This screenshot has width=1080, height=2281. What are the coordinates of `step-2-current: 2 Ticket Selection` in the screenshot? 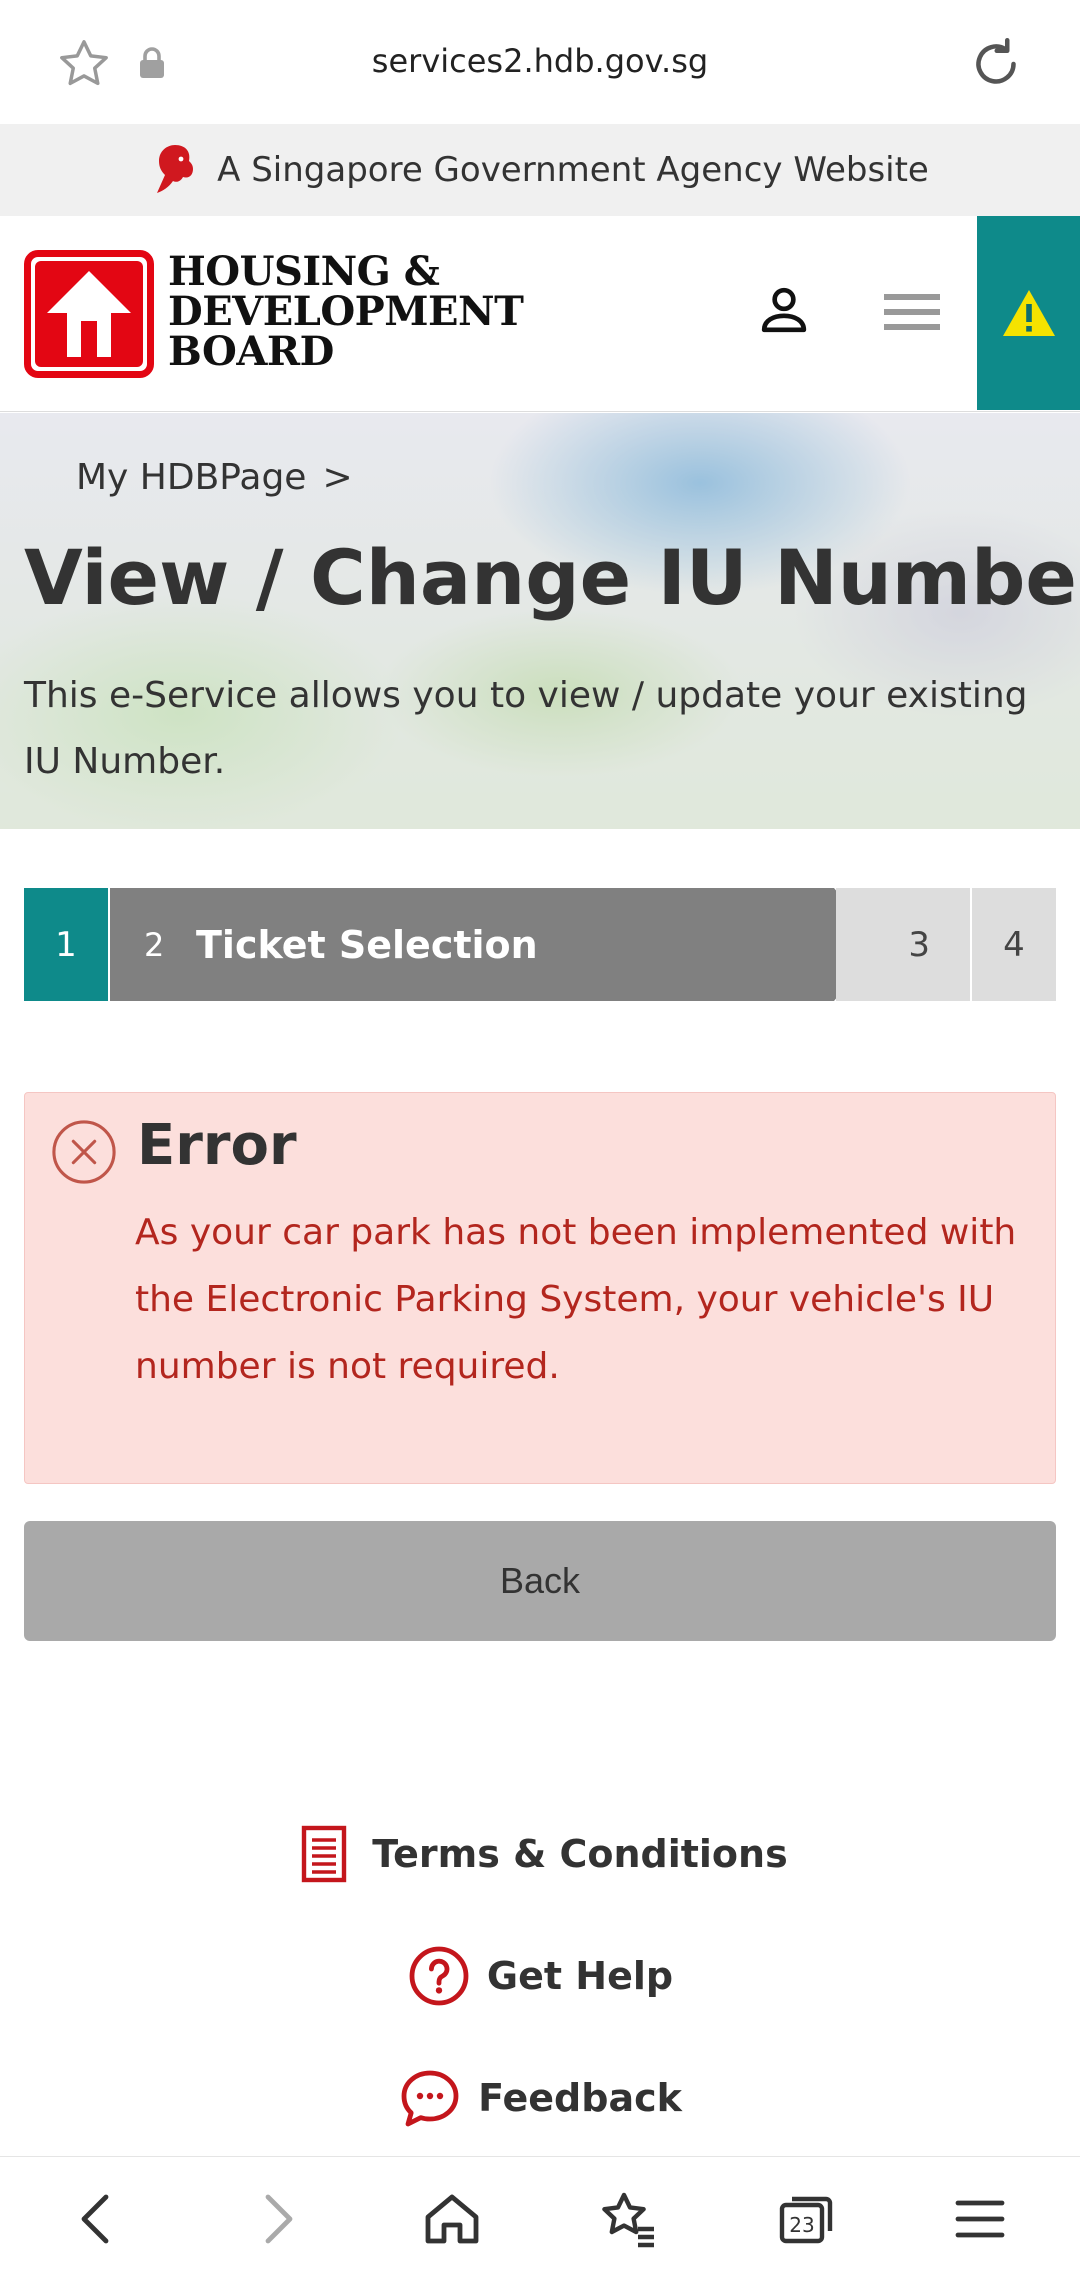 It's located at (495, 944).